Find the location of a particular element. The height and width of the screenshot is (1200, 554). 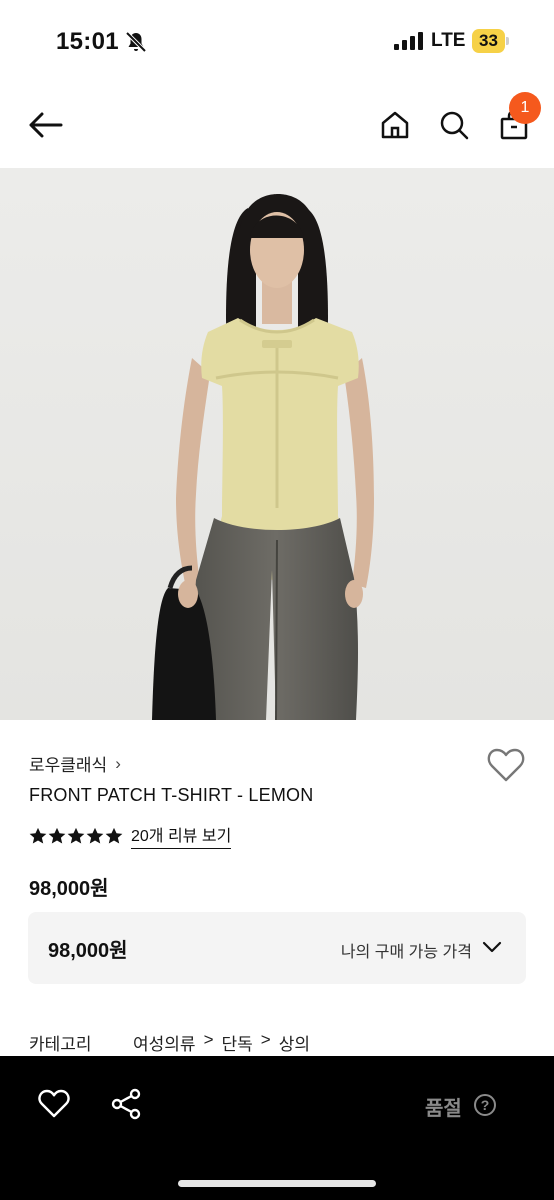

help-icon: ? is located at coordinates (485, 1105).